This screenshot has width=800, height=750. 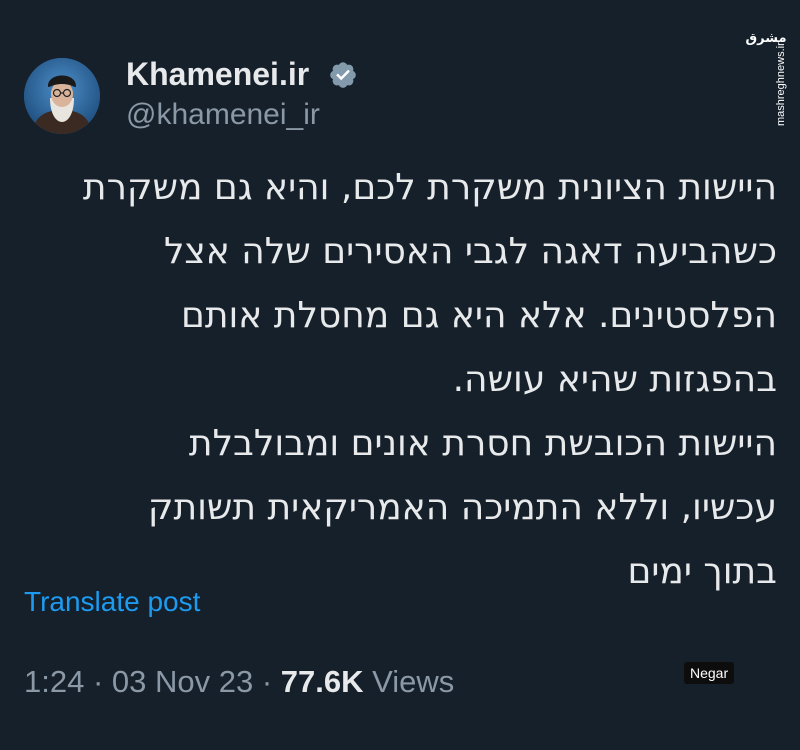 I want to click on author-handle: @khamenei_ir, so click(x=223, y=115).